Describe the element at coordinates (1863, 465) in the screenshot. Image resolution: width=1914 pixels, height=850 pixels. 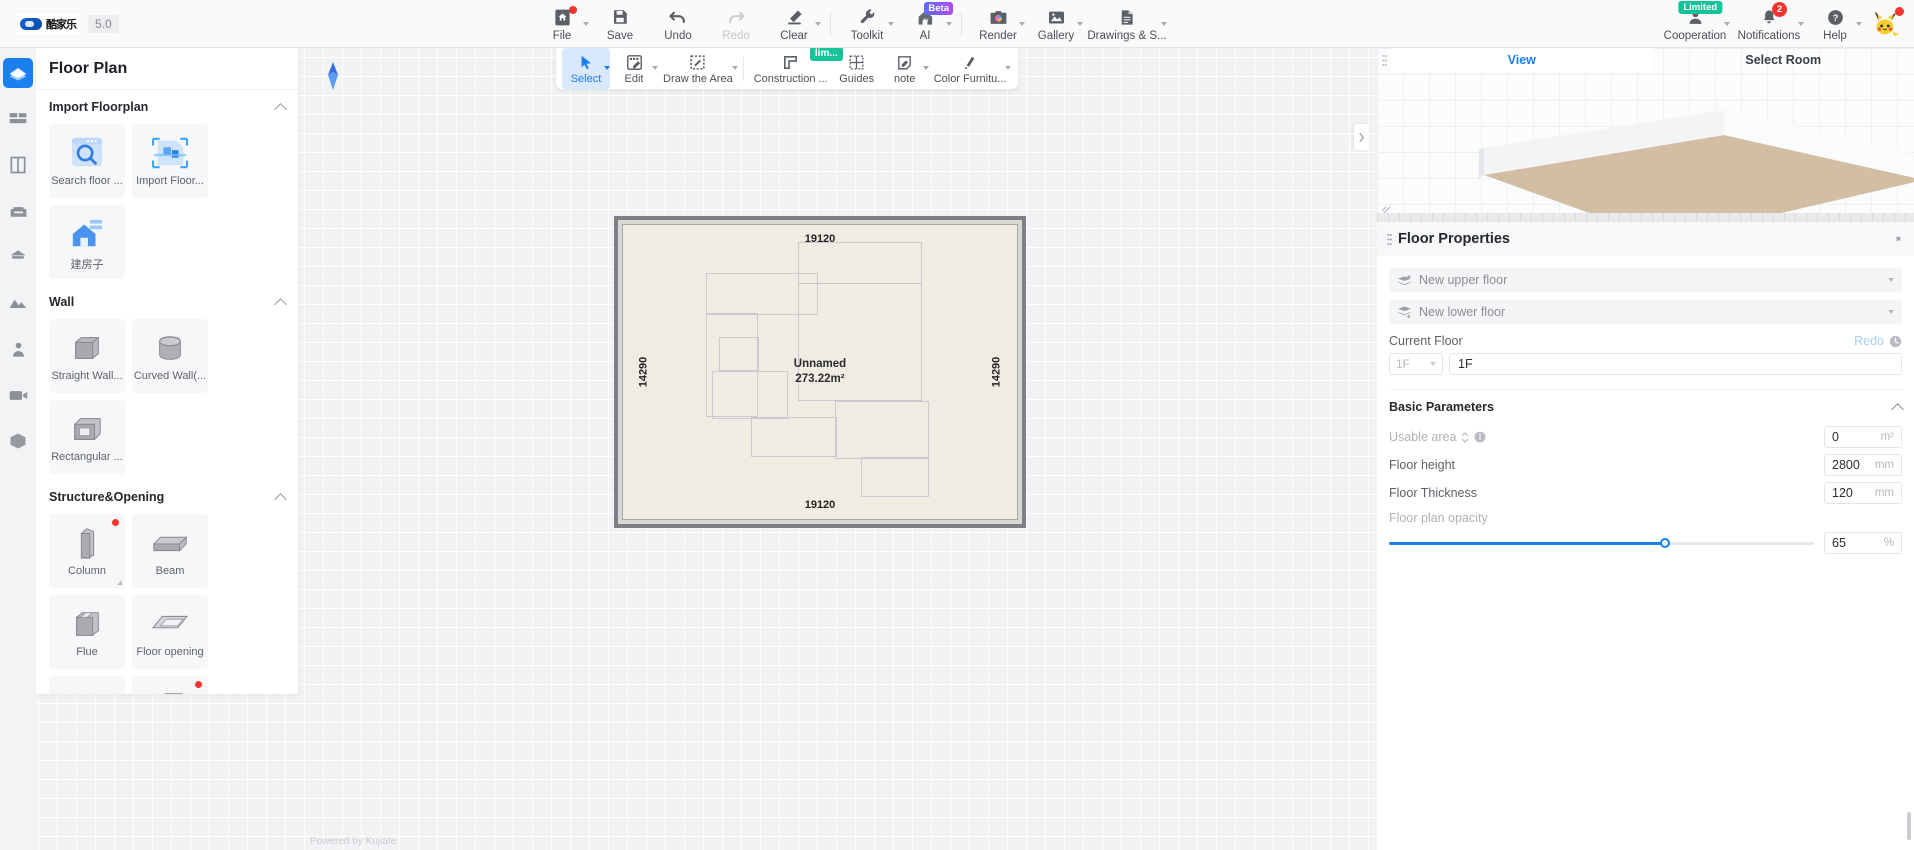
I see `floor-height-input: 2800 mm` at that location.